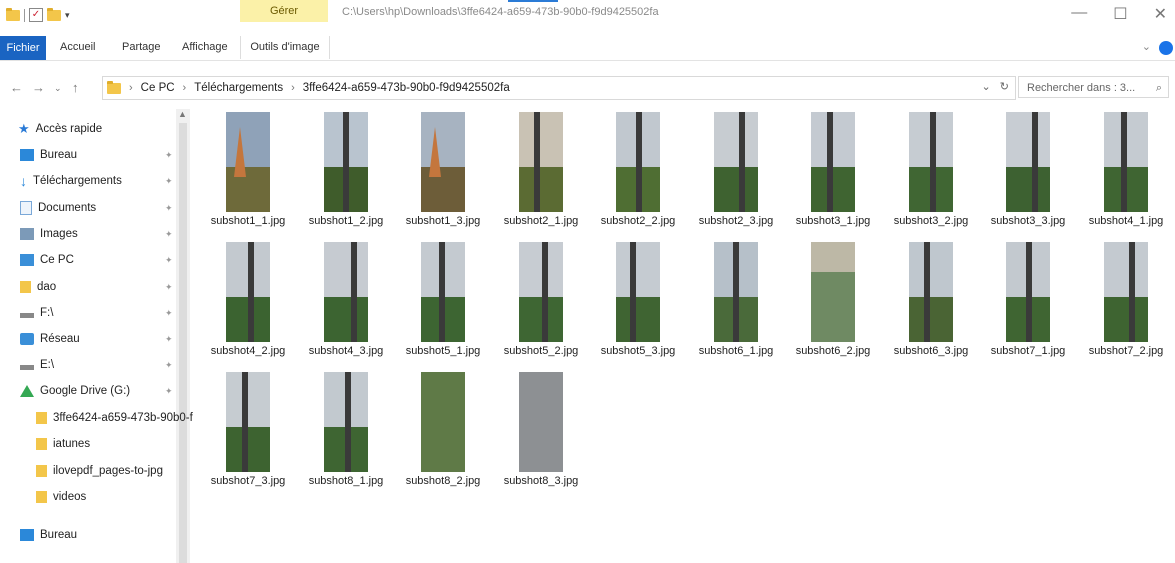 The image size is (1175, 563). Describe the element at coordinates (48, 535) in the screenshot. I see `sidebar-item: Bureau` at that location.